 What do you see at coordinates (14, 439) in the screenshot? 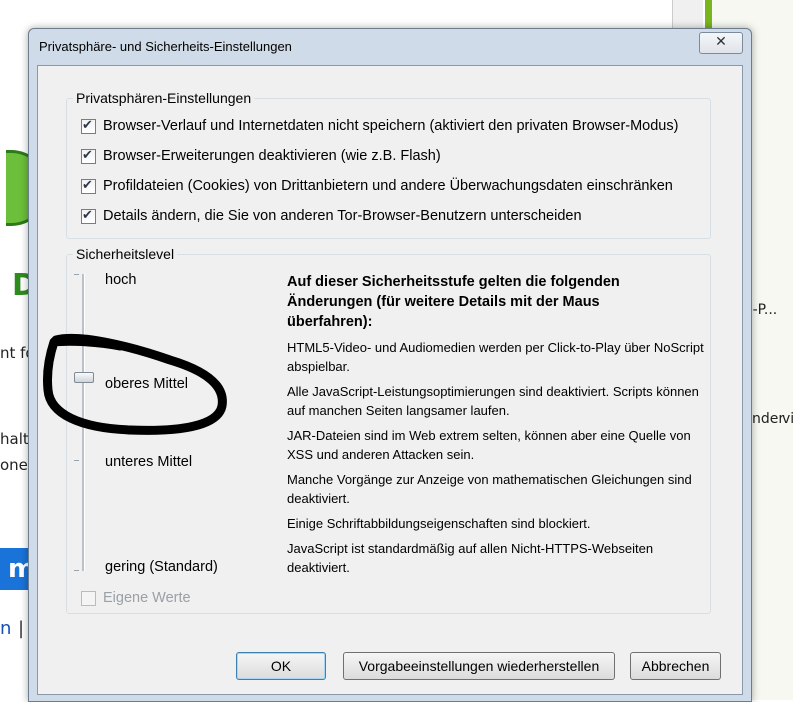
I see `bg-text: halt` at bounding box center [14, 439].